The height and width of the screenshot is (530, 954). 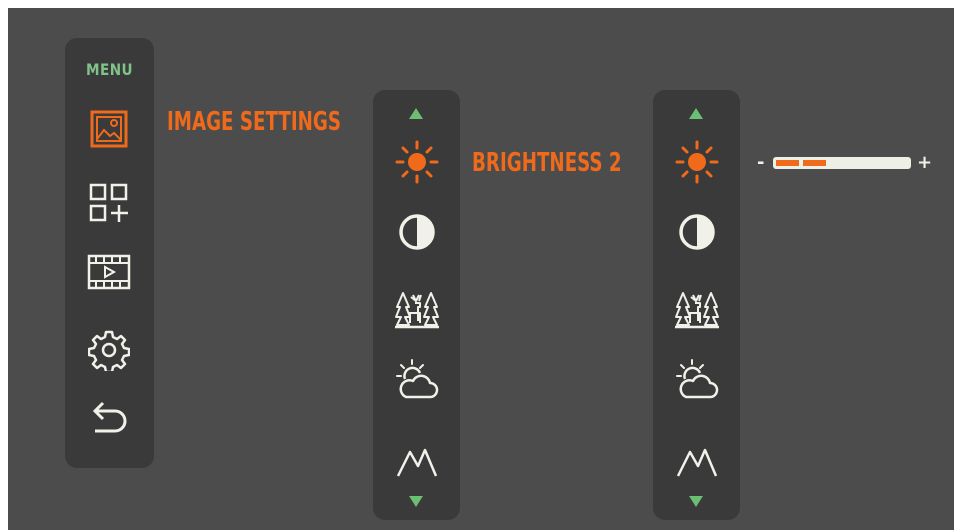 I want to click on menu-item-back, so click(x=109, y=419).